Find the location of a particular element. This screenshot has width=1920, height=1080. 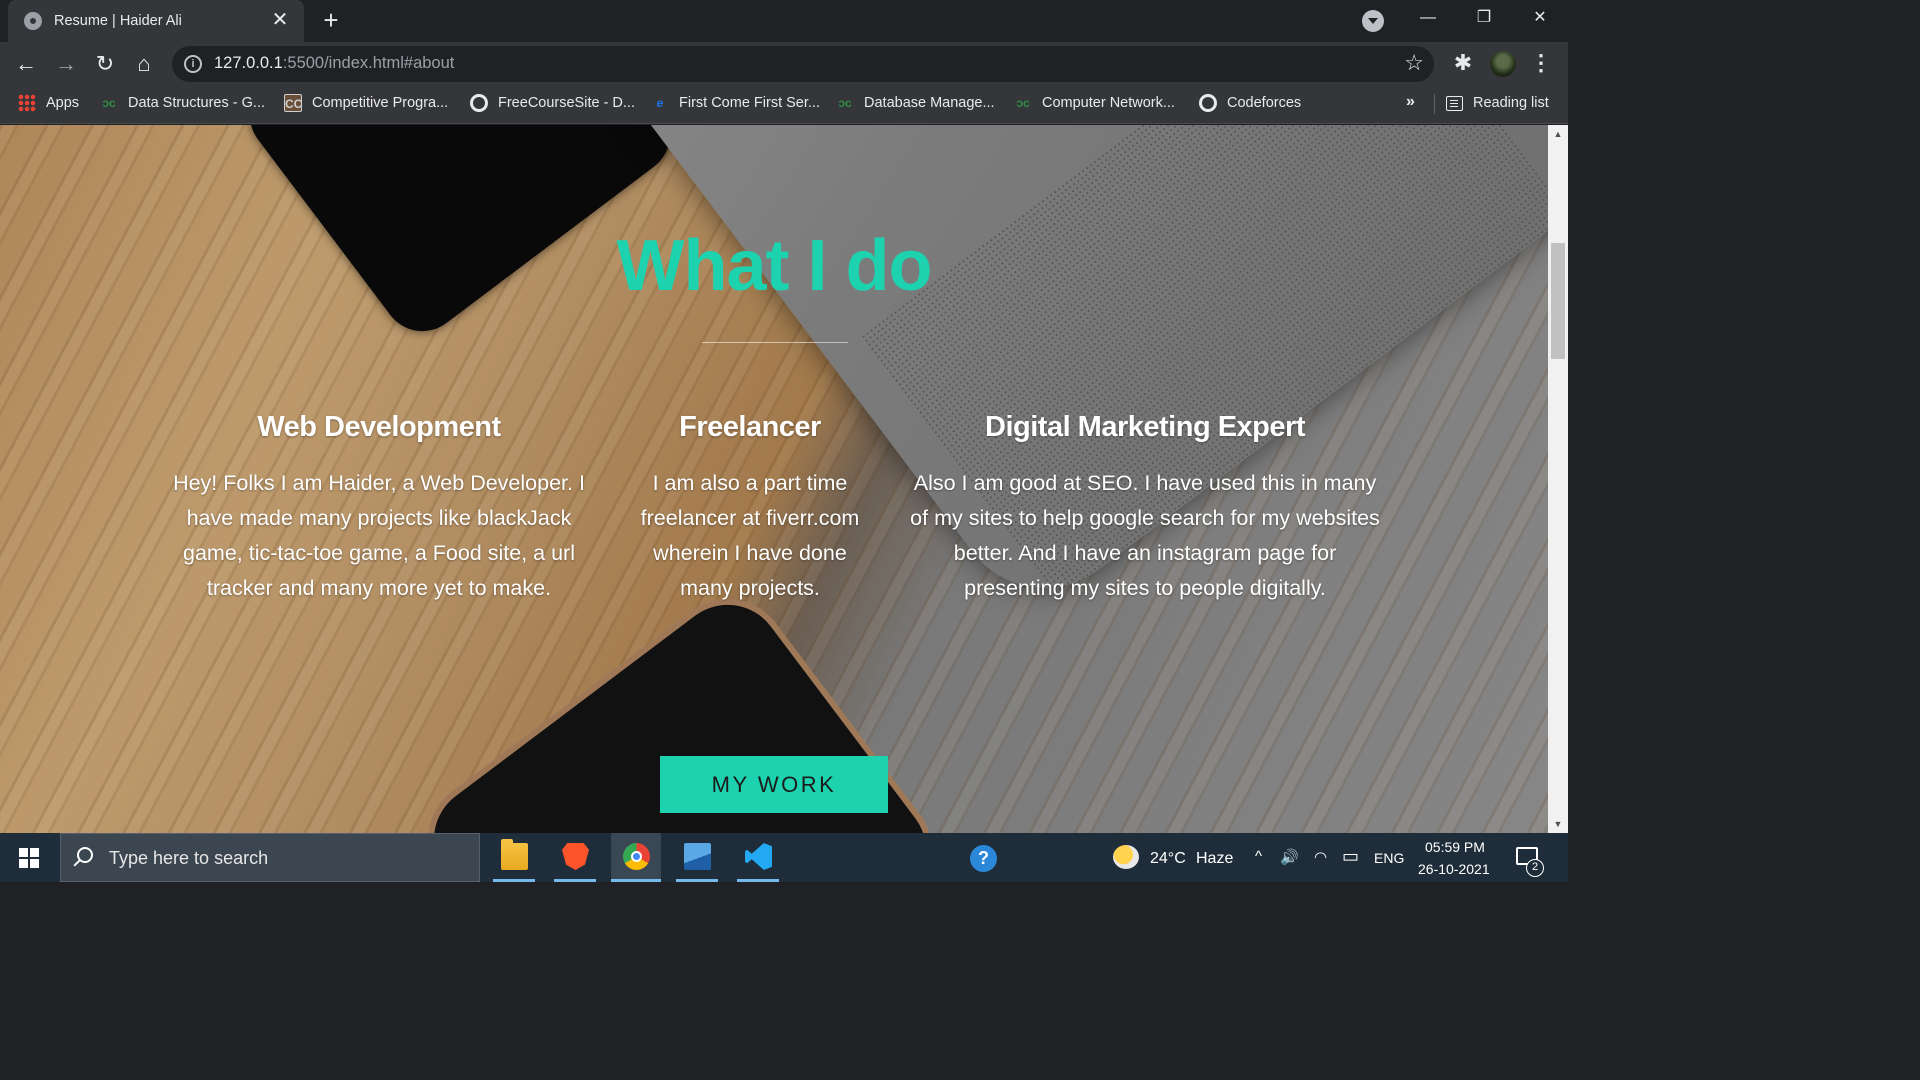

wifi-icon: ◠ is located at coordinates (1320, 857).